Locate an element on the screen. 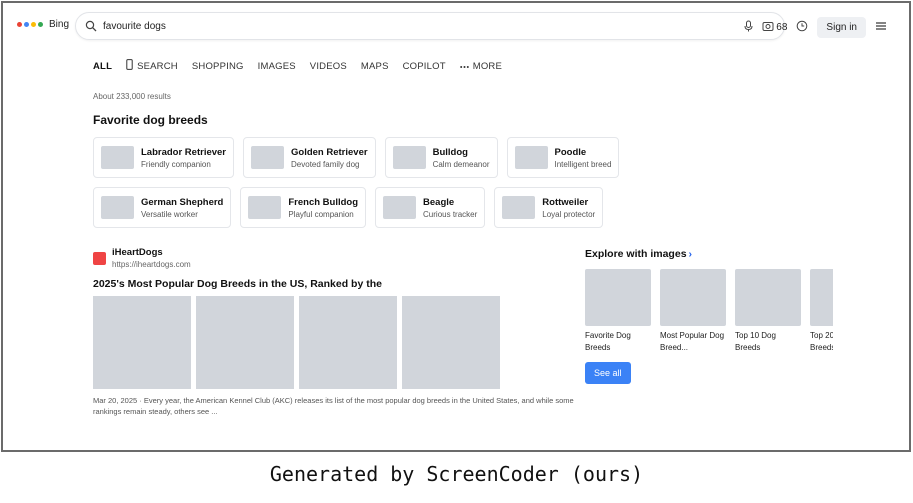  logo-dot-green is located at coordinates (40, 24).